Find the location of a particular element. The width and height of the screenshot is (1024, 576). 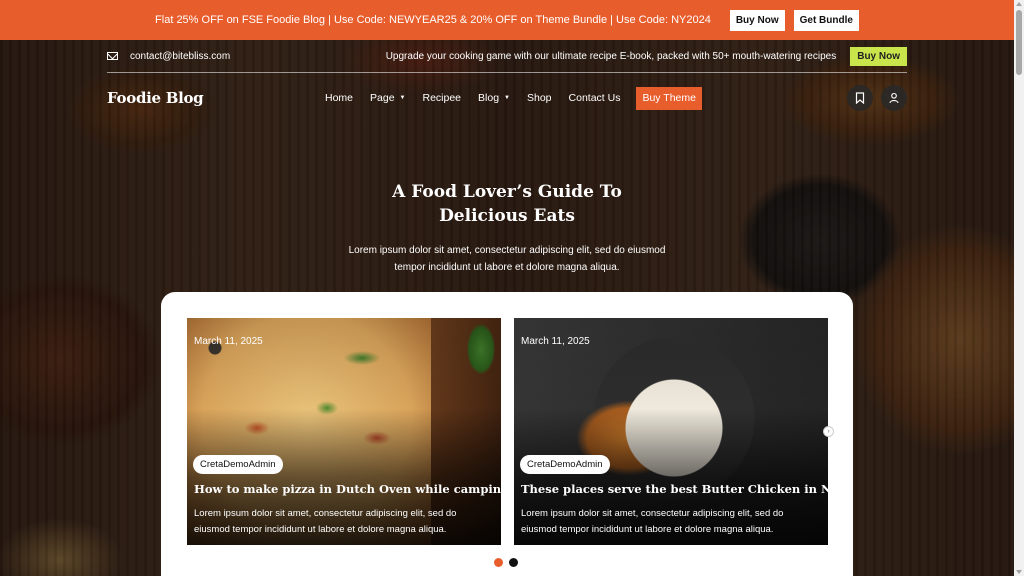

user-icon is located at coordinates (894, 98).